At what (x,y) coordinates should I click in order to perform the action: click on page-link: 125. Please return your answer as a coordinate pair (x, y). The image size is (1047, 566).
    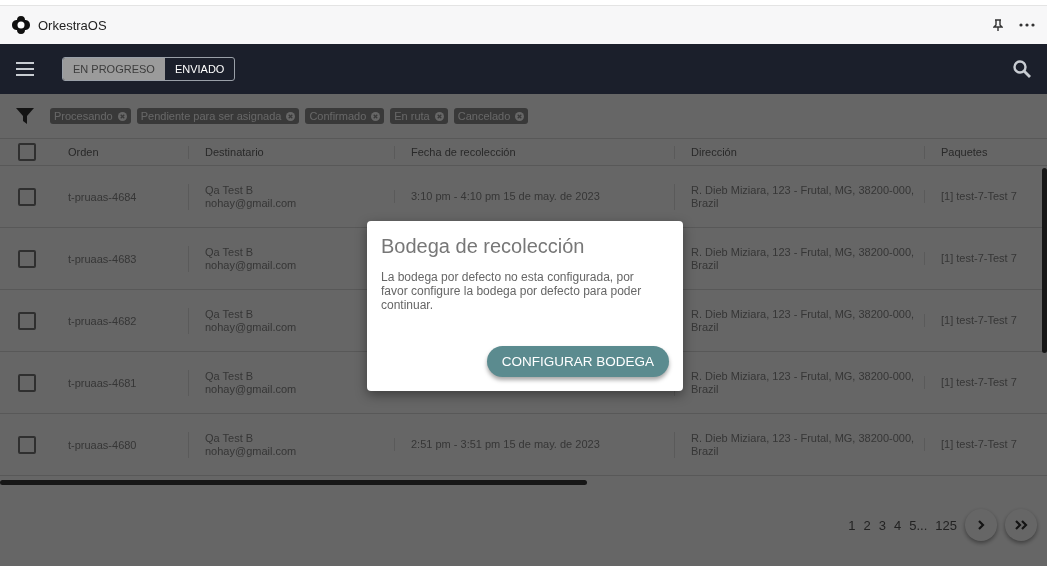
    Looking at the image, I should click on (946, 525).